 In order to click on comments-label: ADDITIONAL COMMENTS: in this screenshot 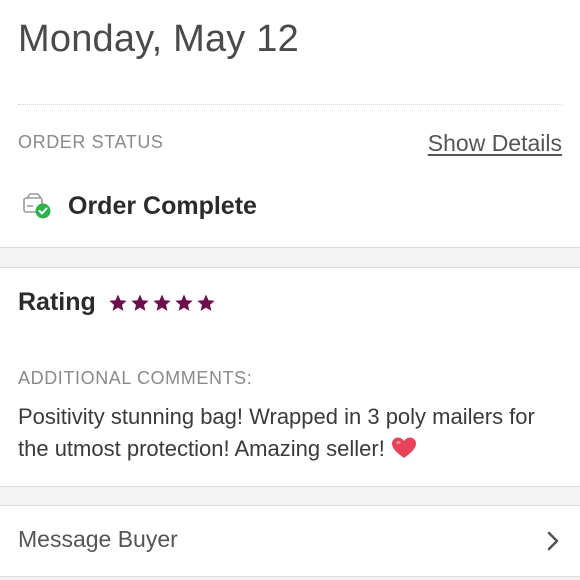, I will do `click(135, 378)`.